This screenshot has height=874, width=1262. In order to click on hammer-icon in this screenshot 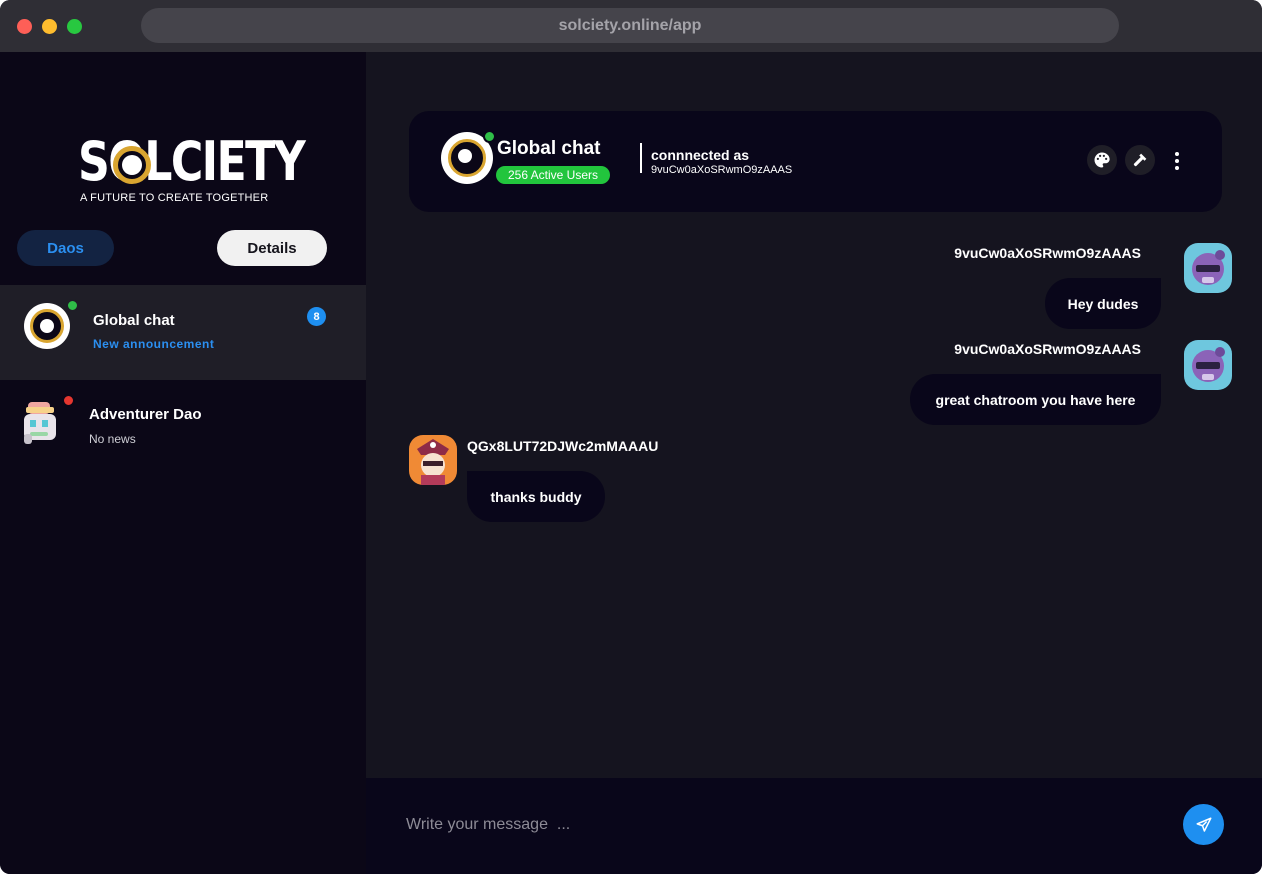, I will do `click(1140, 160)`.